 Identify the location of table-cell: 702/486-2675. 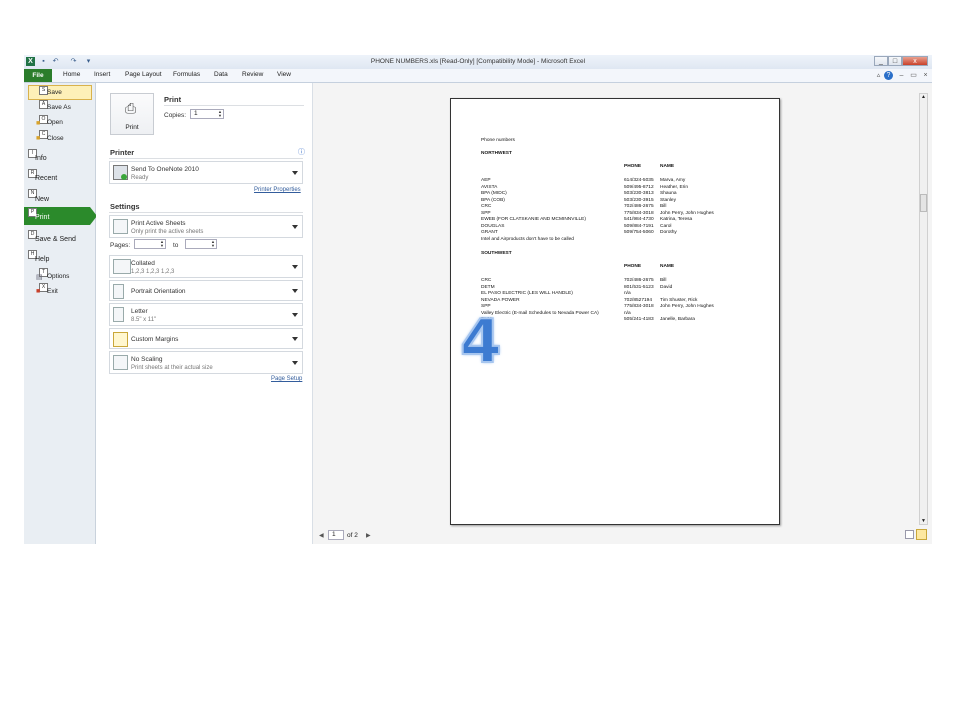
(639, 280).